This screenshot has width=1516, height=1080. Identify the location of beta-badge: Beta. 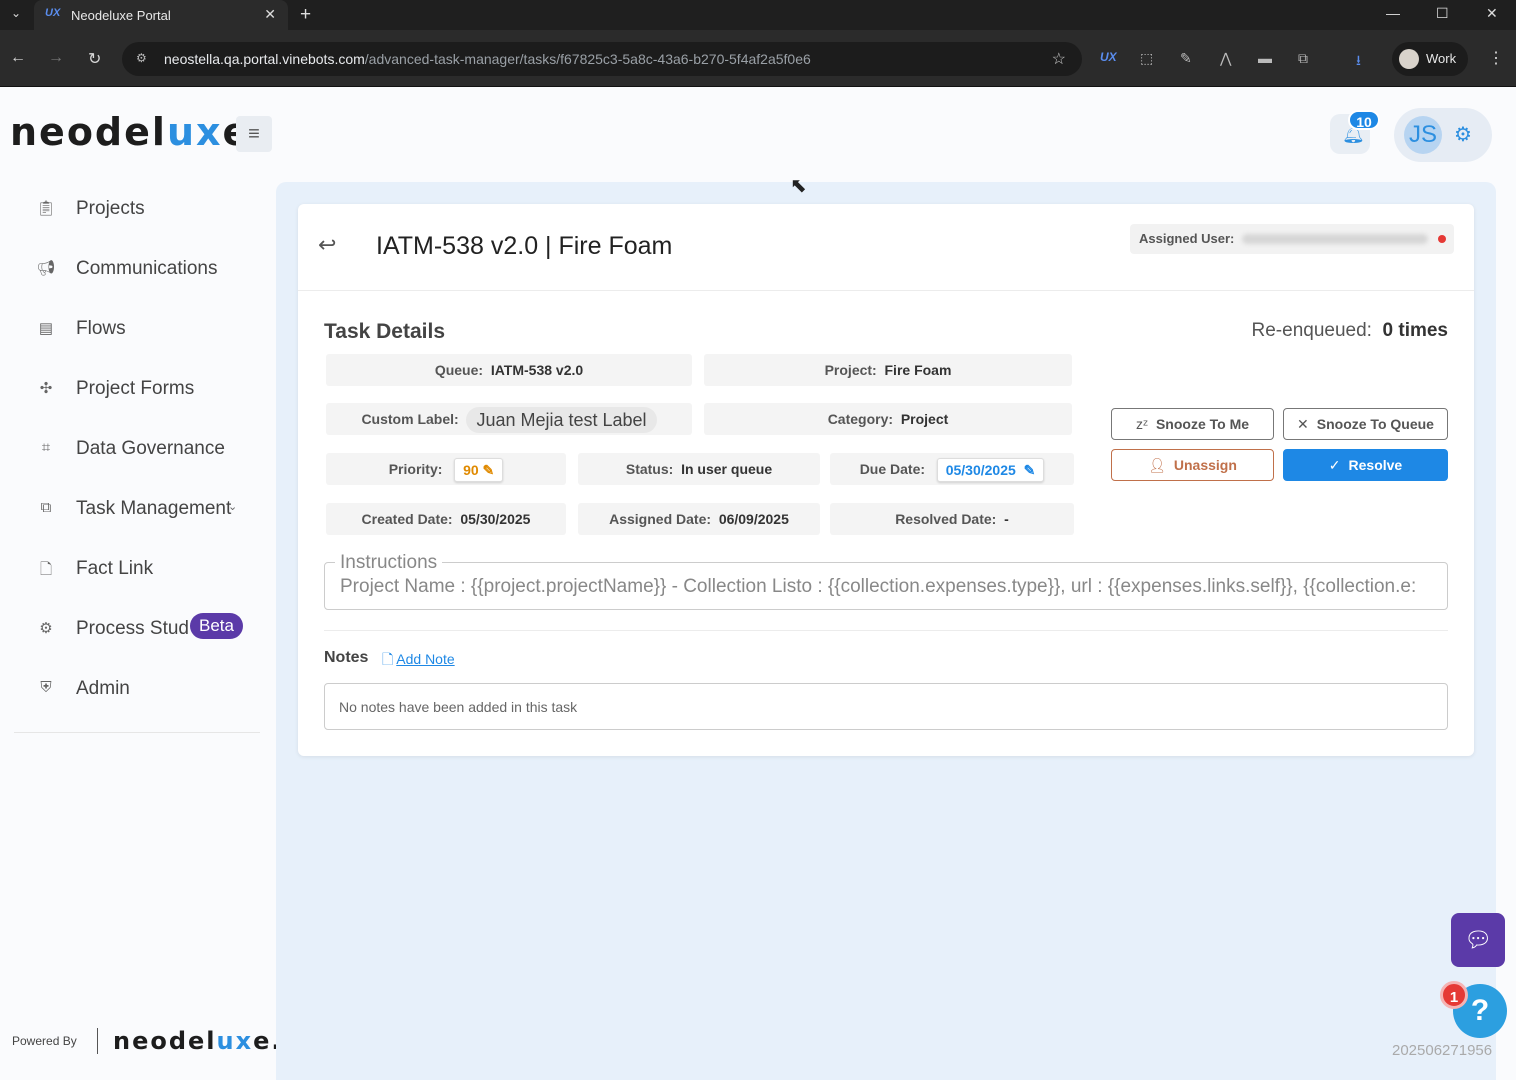
(216, 626).